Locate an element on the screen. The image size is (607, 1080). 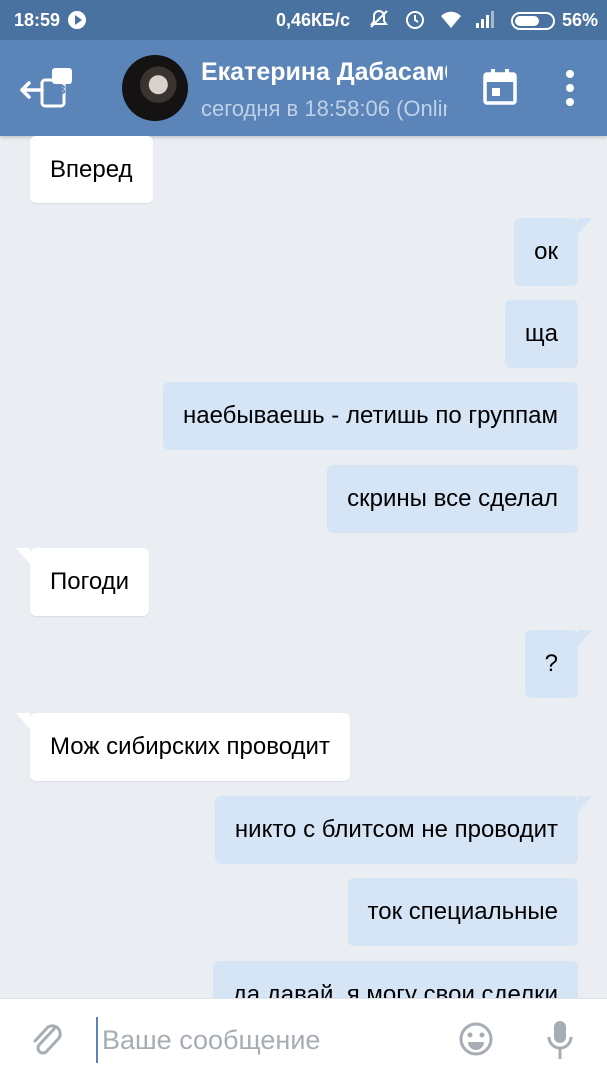
calendar-button is located at coordinates (500, 87).